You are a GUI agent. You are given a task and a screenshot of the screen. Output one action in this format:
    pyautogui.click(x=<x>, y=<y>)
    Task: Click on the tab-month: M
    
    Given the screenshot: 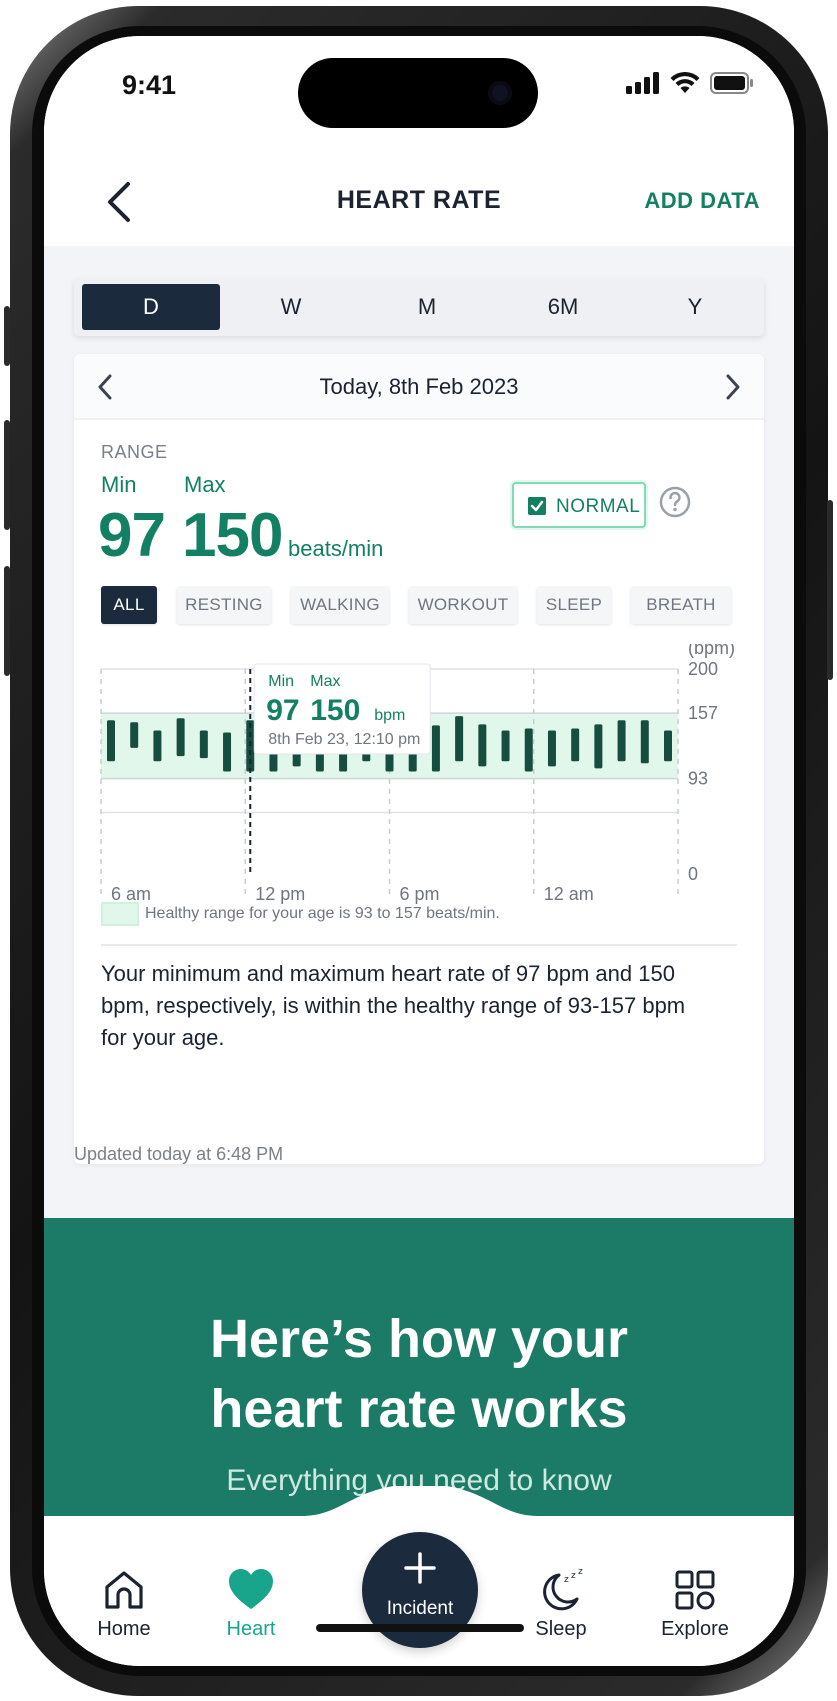 What is the action you would take?
    pyautogui.click(x=427, y=307)
    